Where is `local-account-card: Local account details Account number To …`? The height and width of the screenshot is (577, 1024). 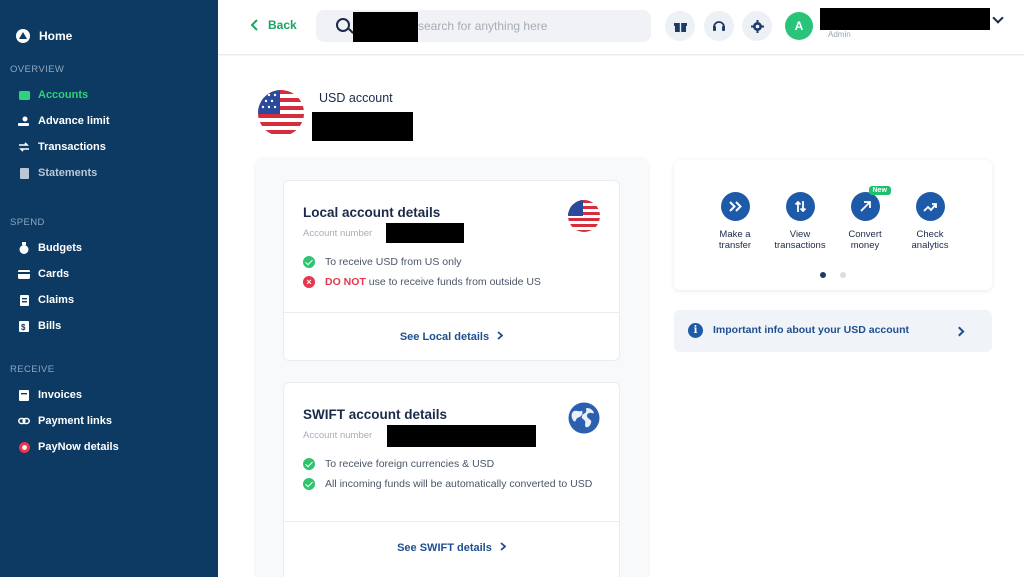
local-account-card: Local account details Account number To … is located at coordinates (451, 270).